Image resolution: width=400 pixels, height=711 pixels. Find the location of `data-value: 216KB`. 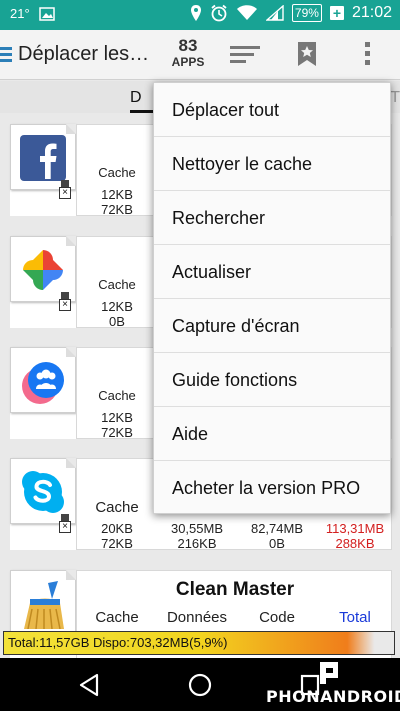

data-value: 216KB is located at coordinates (197, 543).